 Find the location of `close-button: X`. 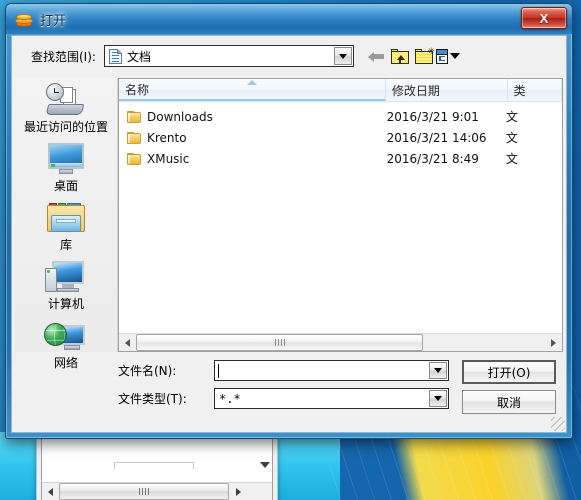

close-button: X is located at coordinates (544, 18).